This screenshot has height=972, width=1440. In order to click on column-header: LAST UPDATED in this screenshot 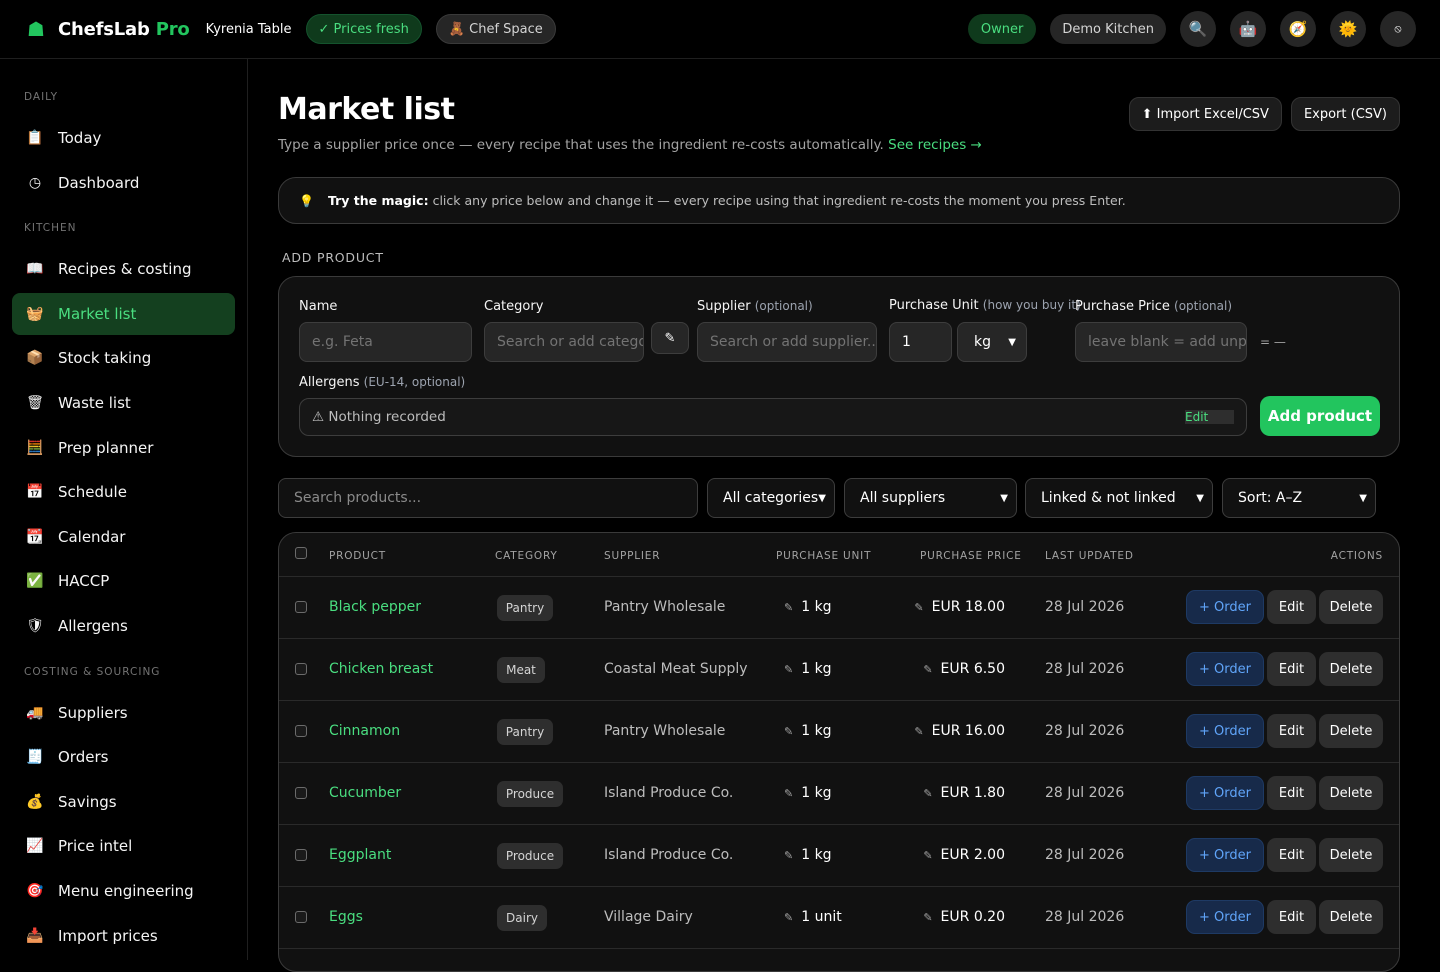, I will do `click(1089, 556)`.